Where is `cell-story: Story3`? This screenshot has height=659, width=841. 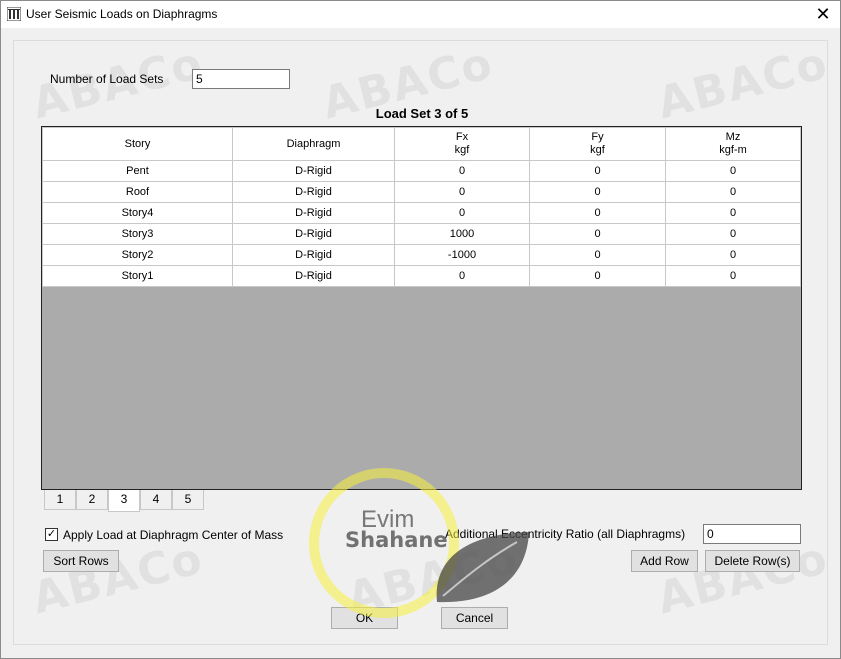 cell-story: Story3 is located at coordinates (137, 234).